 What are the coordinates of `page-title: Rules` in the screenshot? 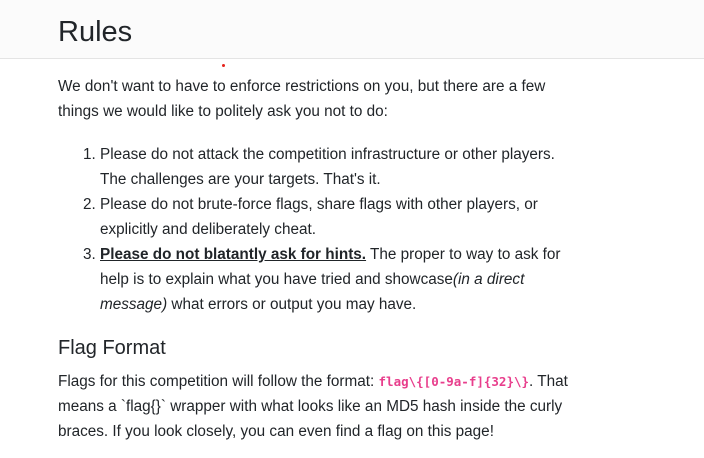 It's located at (95, 32).